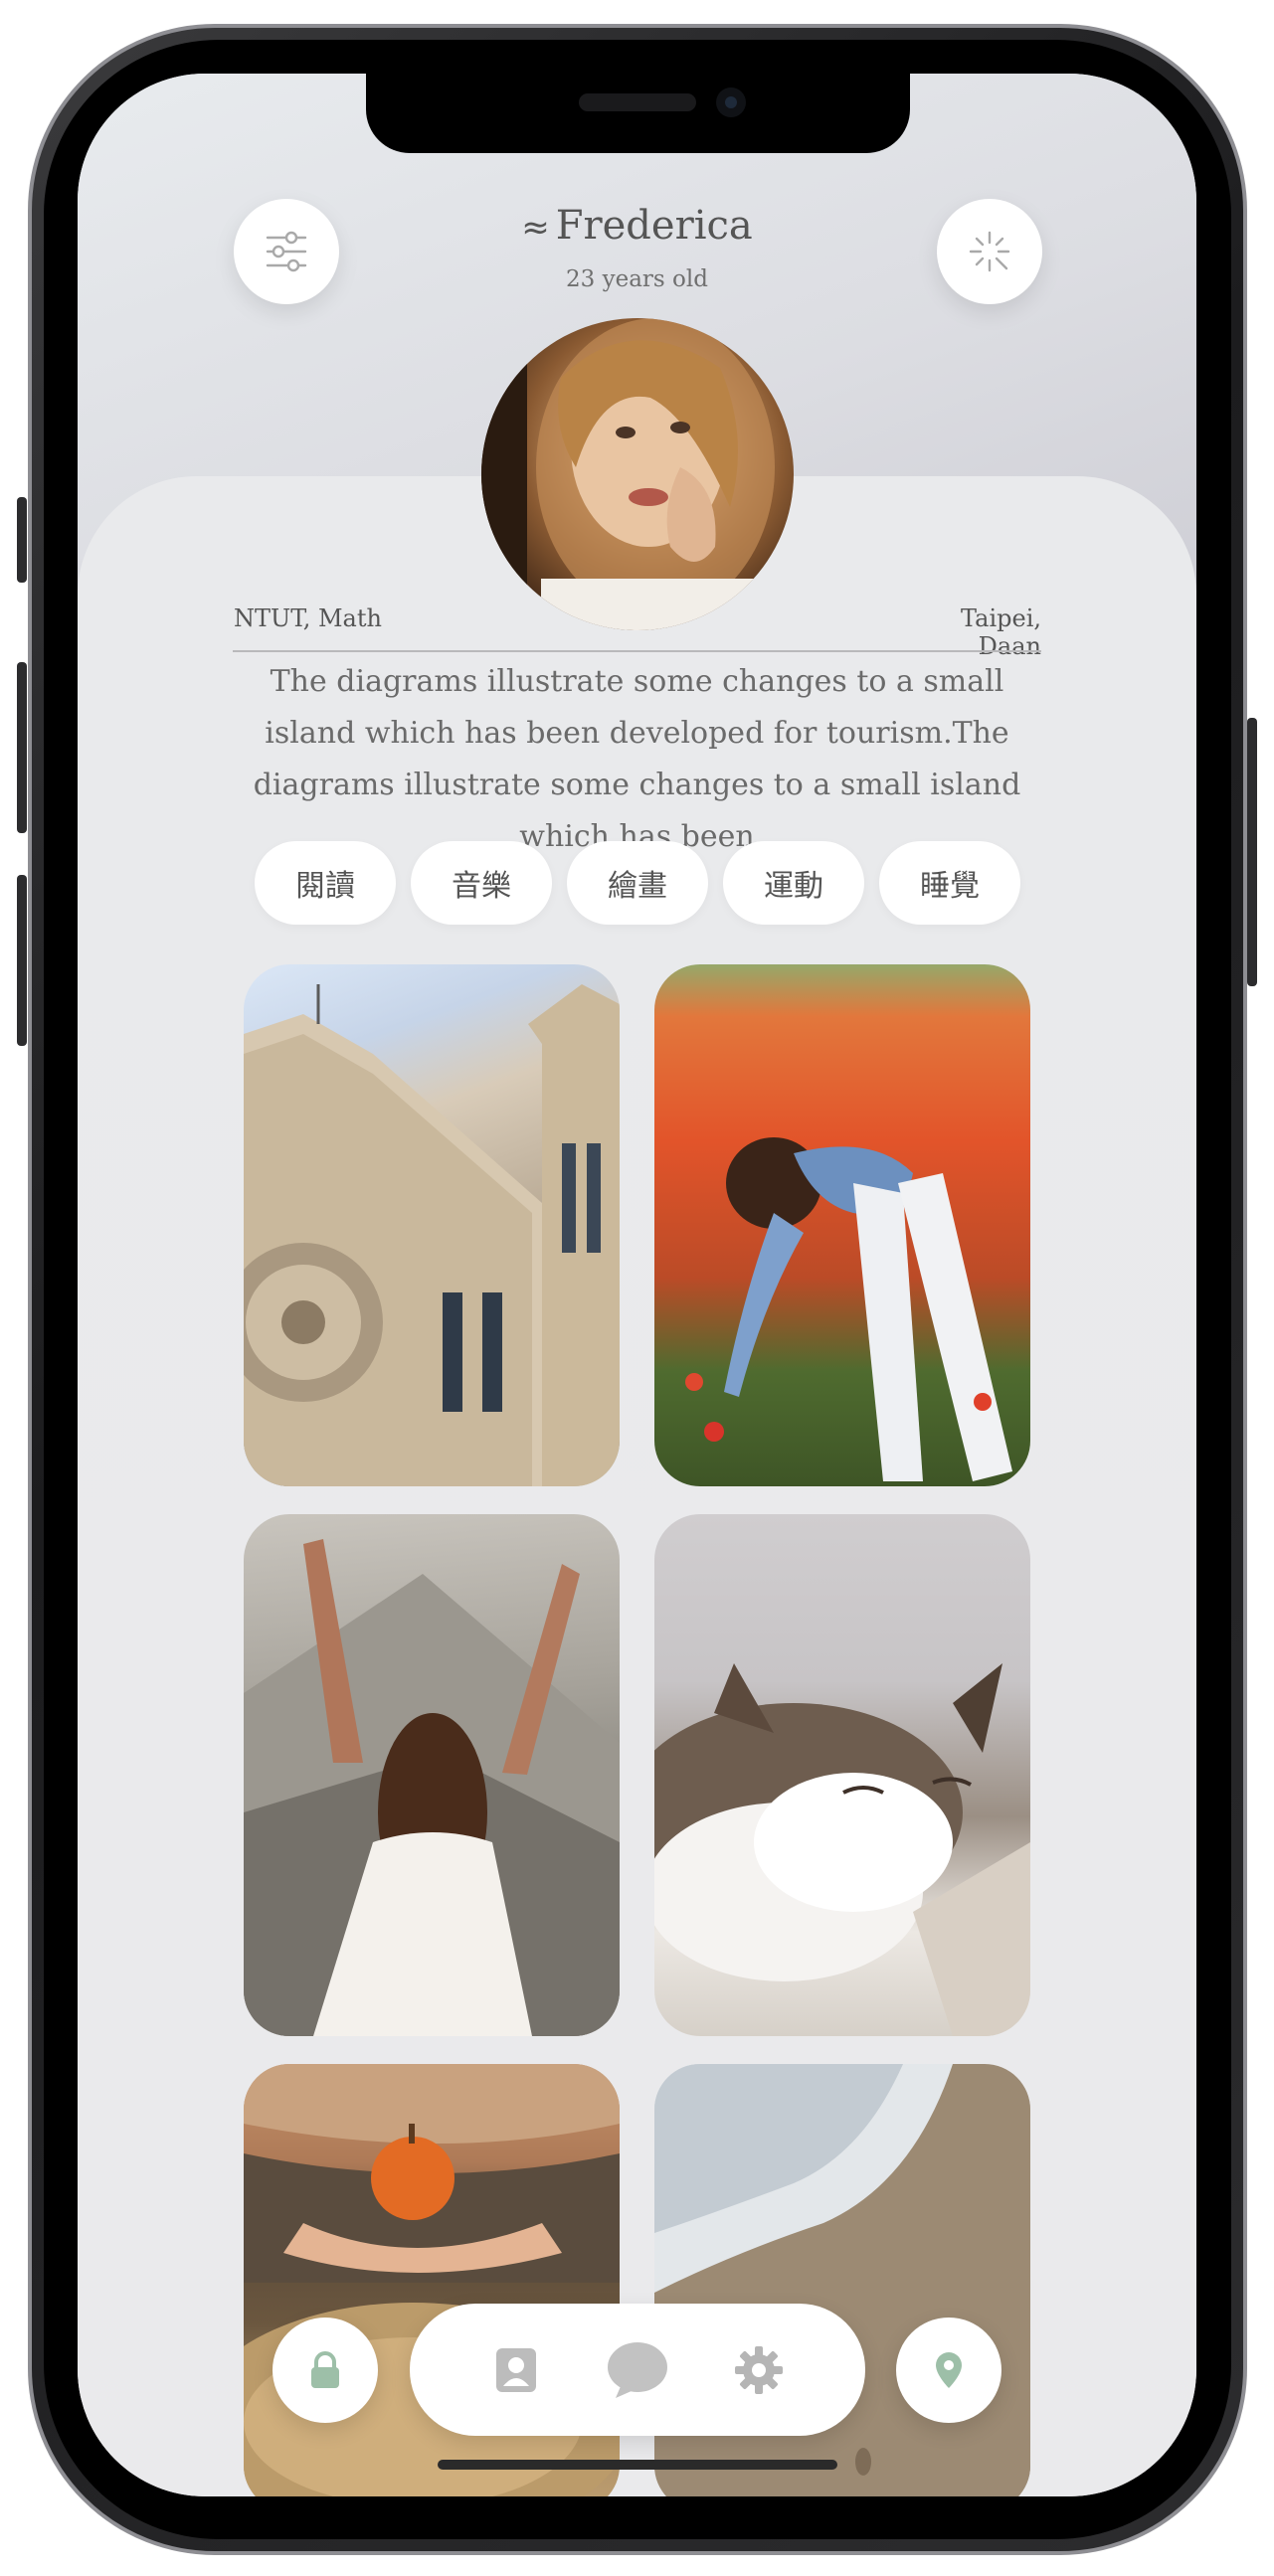 The image size is (1274, 2576). Describe the element at coordinates (432, 1787) in the screenshot. I see `mountain-image` at that location.